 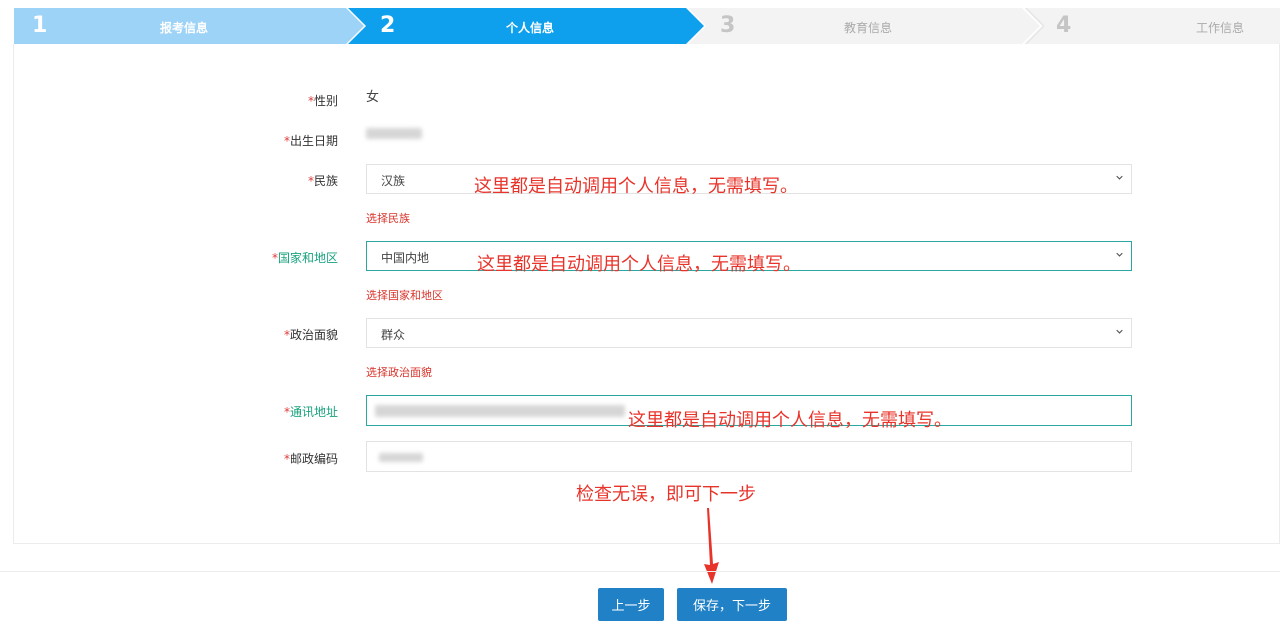 I want to click on step-apply-info: 1 报考信息, so click(x=189, y=26).